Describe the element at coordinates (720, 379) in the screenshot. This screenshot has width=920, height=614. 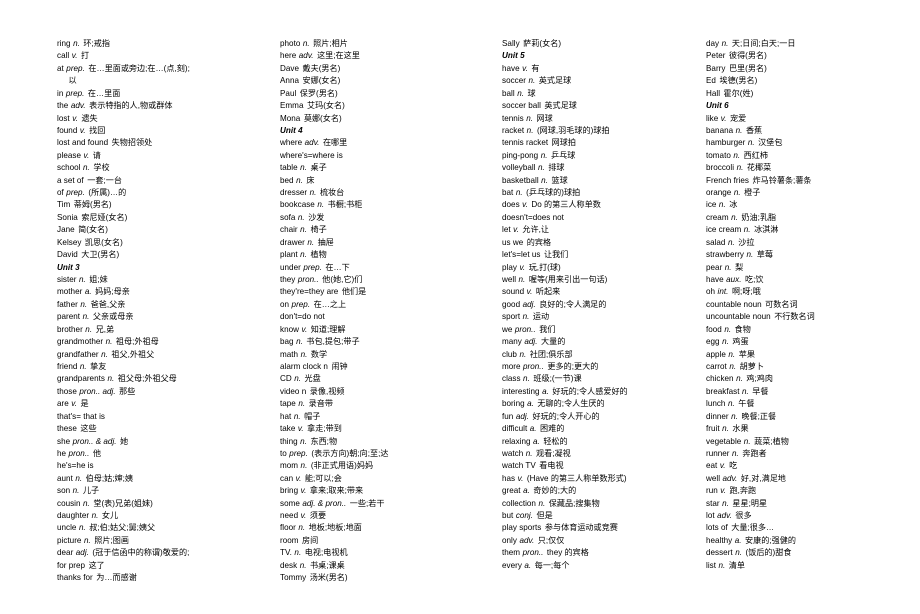
I see `entry-word: chicken` at that location.